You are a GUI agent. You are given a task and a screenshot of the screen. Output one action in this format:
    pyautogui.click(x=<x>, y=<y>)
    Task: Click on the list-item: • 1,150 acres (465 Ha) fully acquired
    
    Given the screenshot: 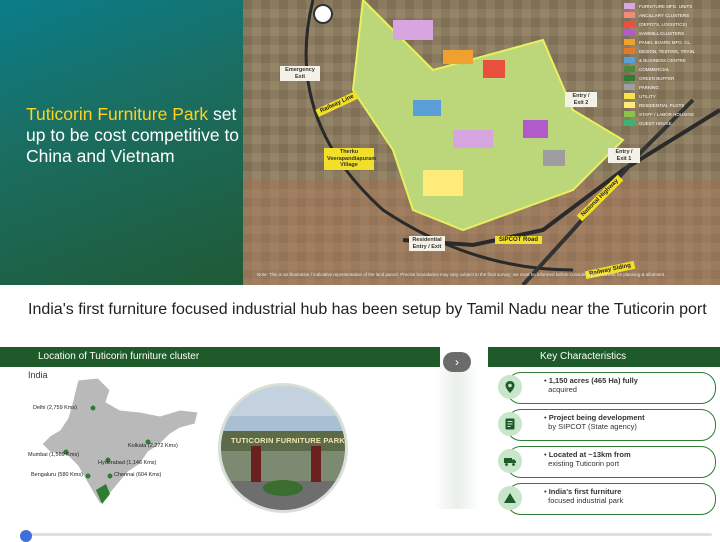 What is the action you would take?
    pyautogui.click(x=604, y=388)
    